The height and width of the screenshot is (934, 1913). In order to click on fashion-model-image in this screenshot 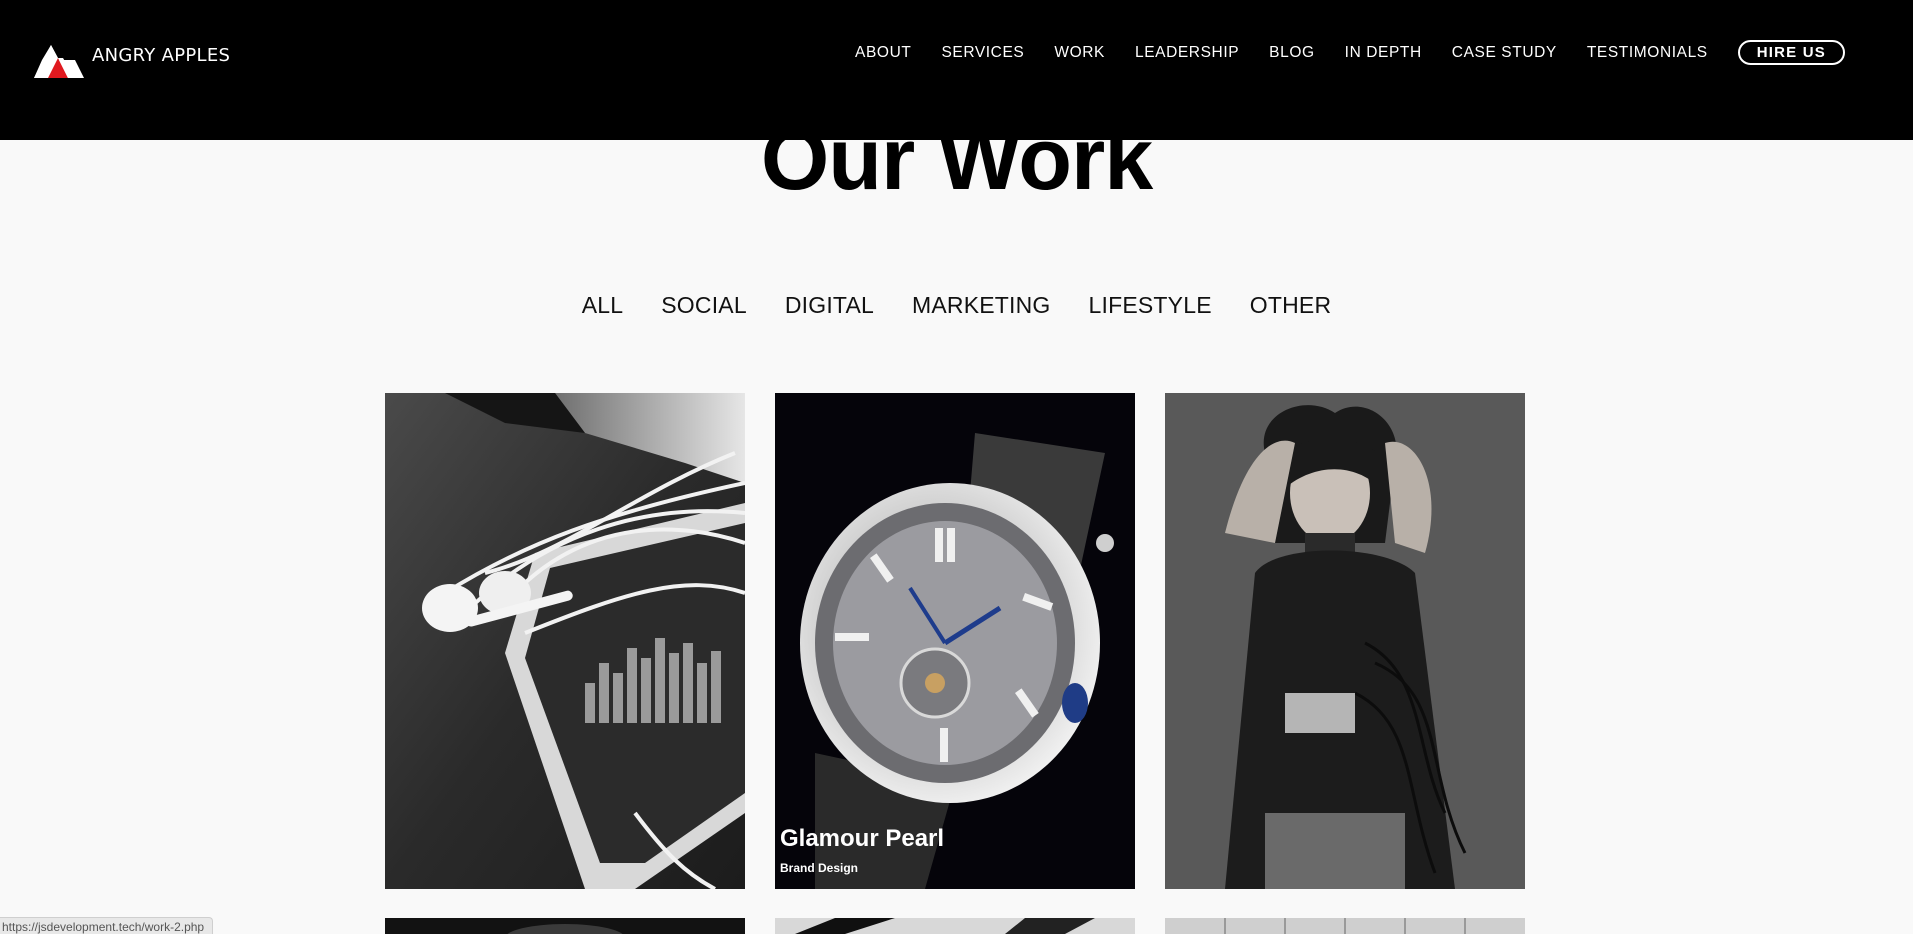, I will do `click(1345, 641)`.